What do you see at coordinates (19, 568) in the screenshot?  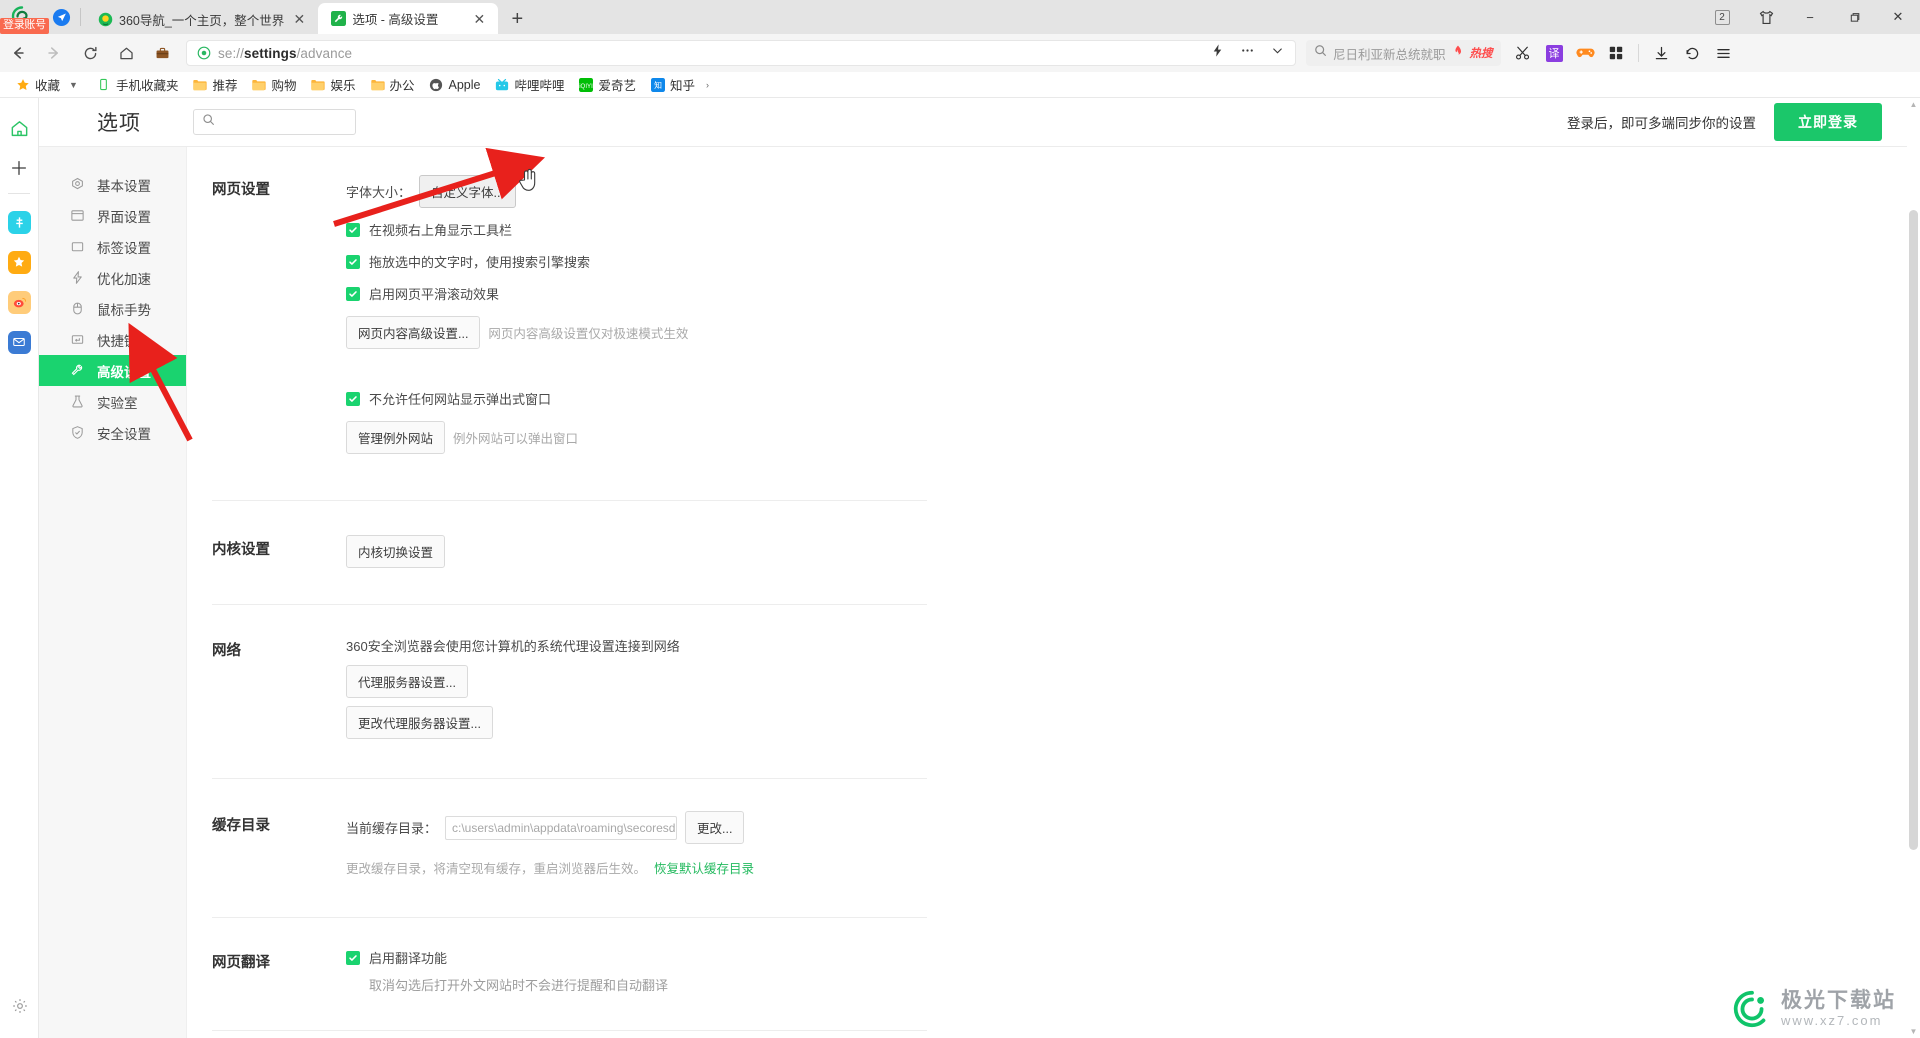 I see `side-rail` at bounding box center [19, 568].